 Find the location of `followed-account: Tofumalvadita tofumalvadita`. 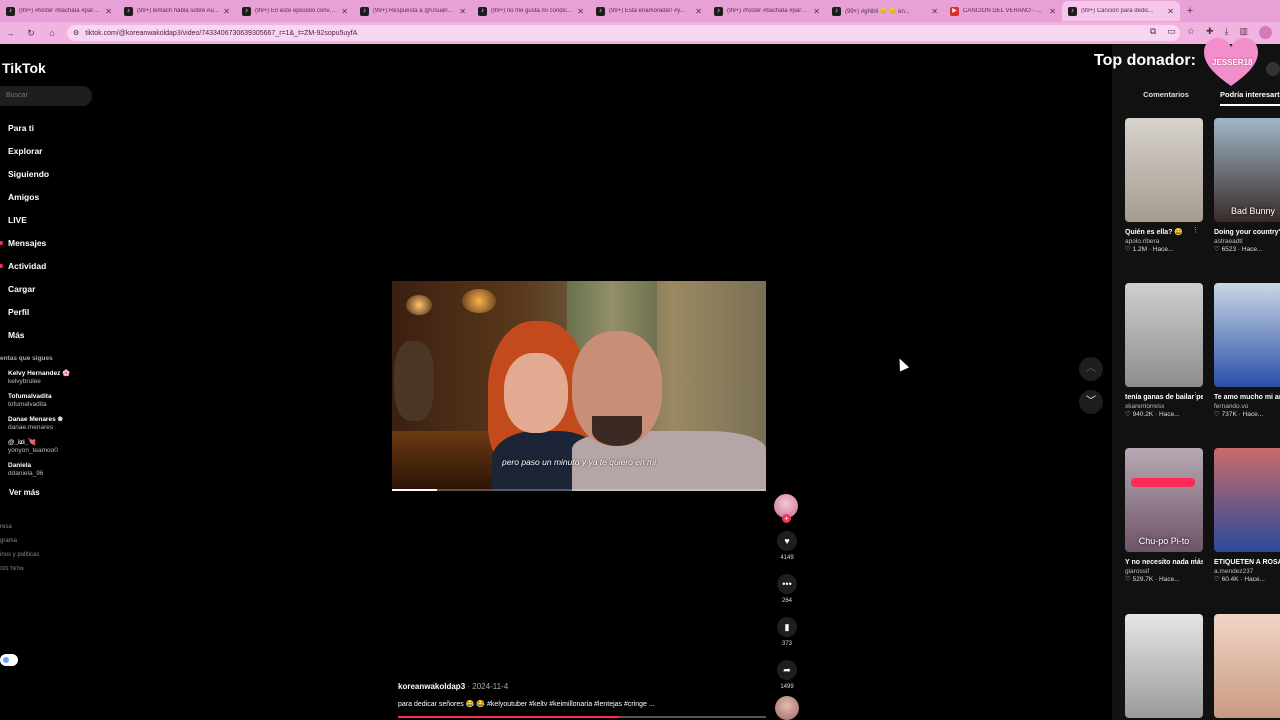

followed-account: Tofumalvadita tofumalvadita is located at coordinates (39, 404).